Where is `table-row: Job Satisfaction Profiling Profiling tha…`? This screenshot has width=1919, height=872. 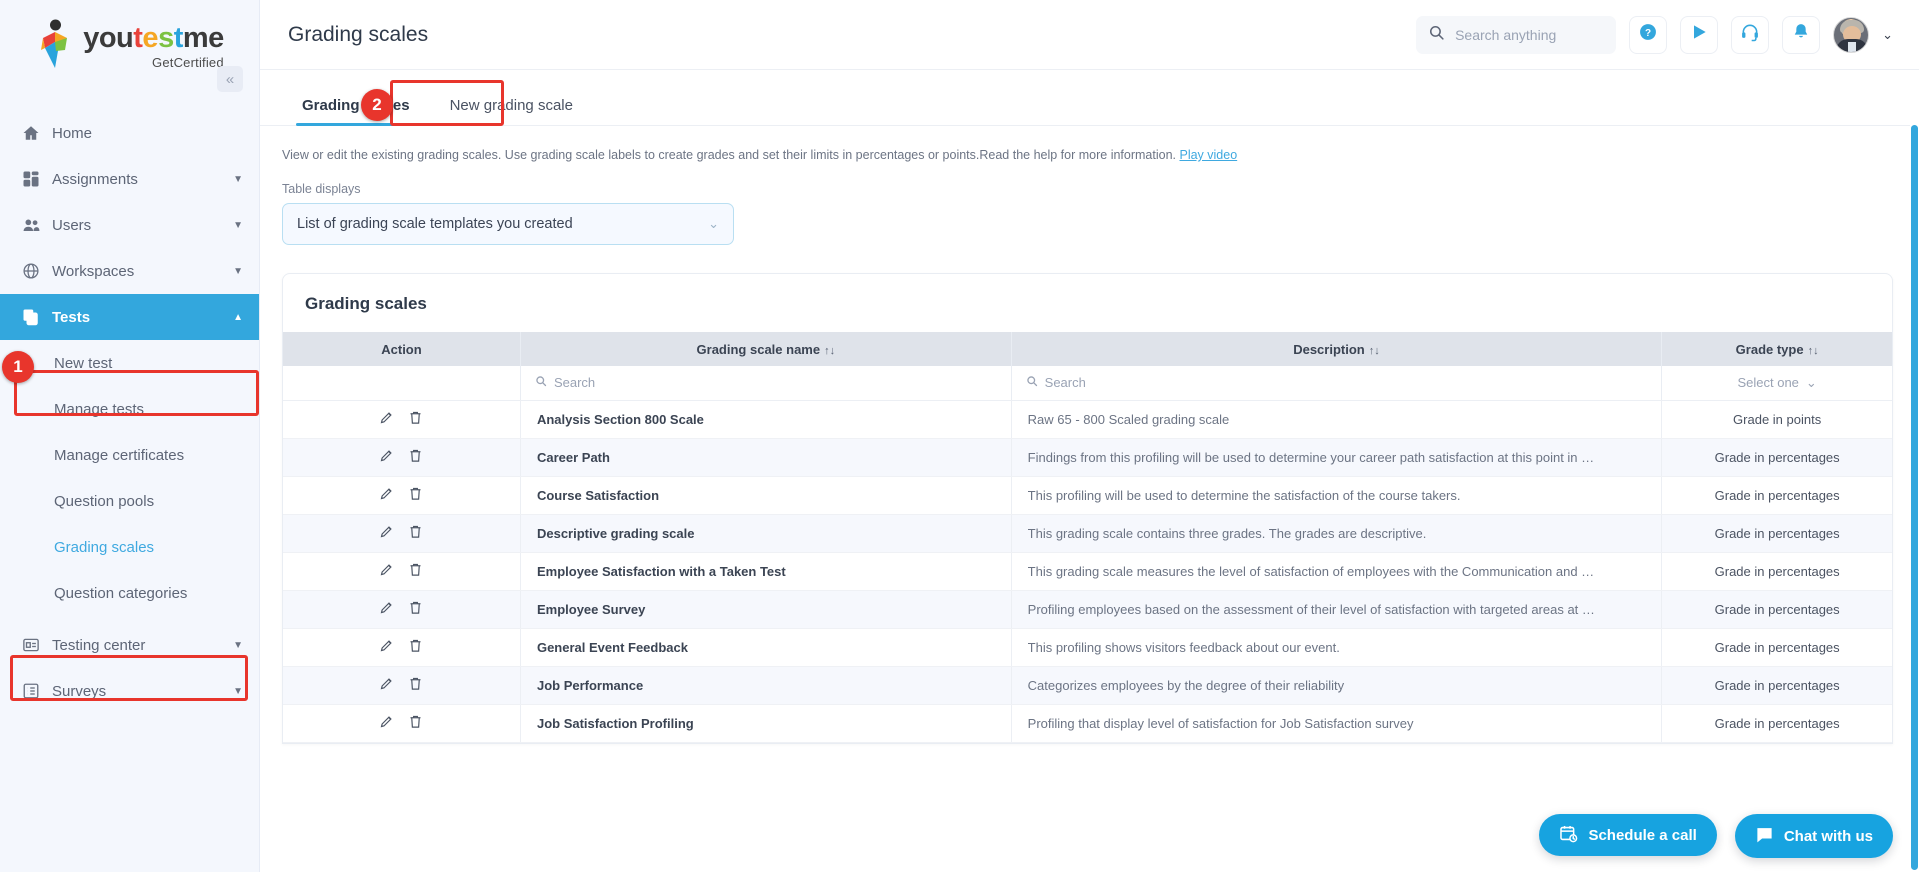 table-row: Job Satisfaction Profiling Profiling tha… is located at coordinates (1087, 723).